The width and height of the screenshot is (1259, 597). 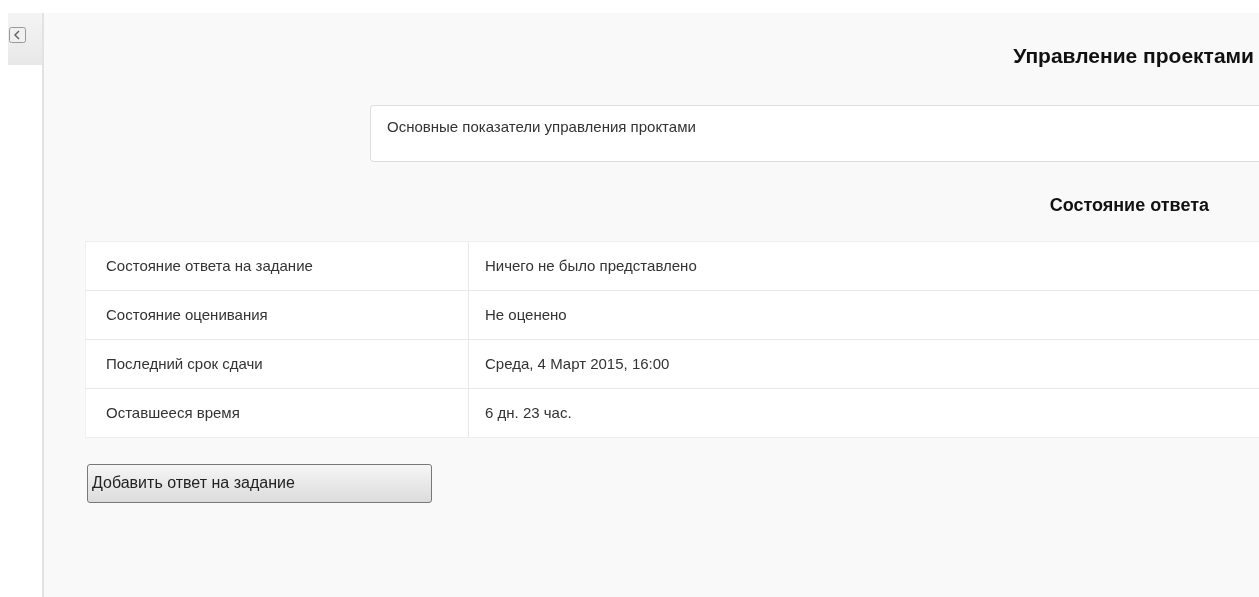 What do you see at coordinates (526, 314) in the screenshot?
I see `row-value: Не оценено` at bounding box center [526, 314].